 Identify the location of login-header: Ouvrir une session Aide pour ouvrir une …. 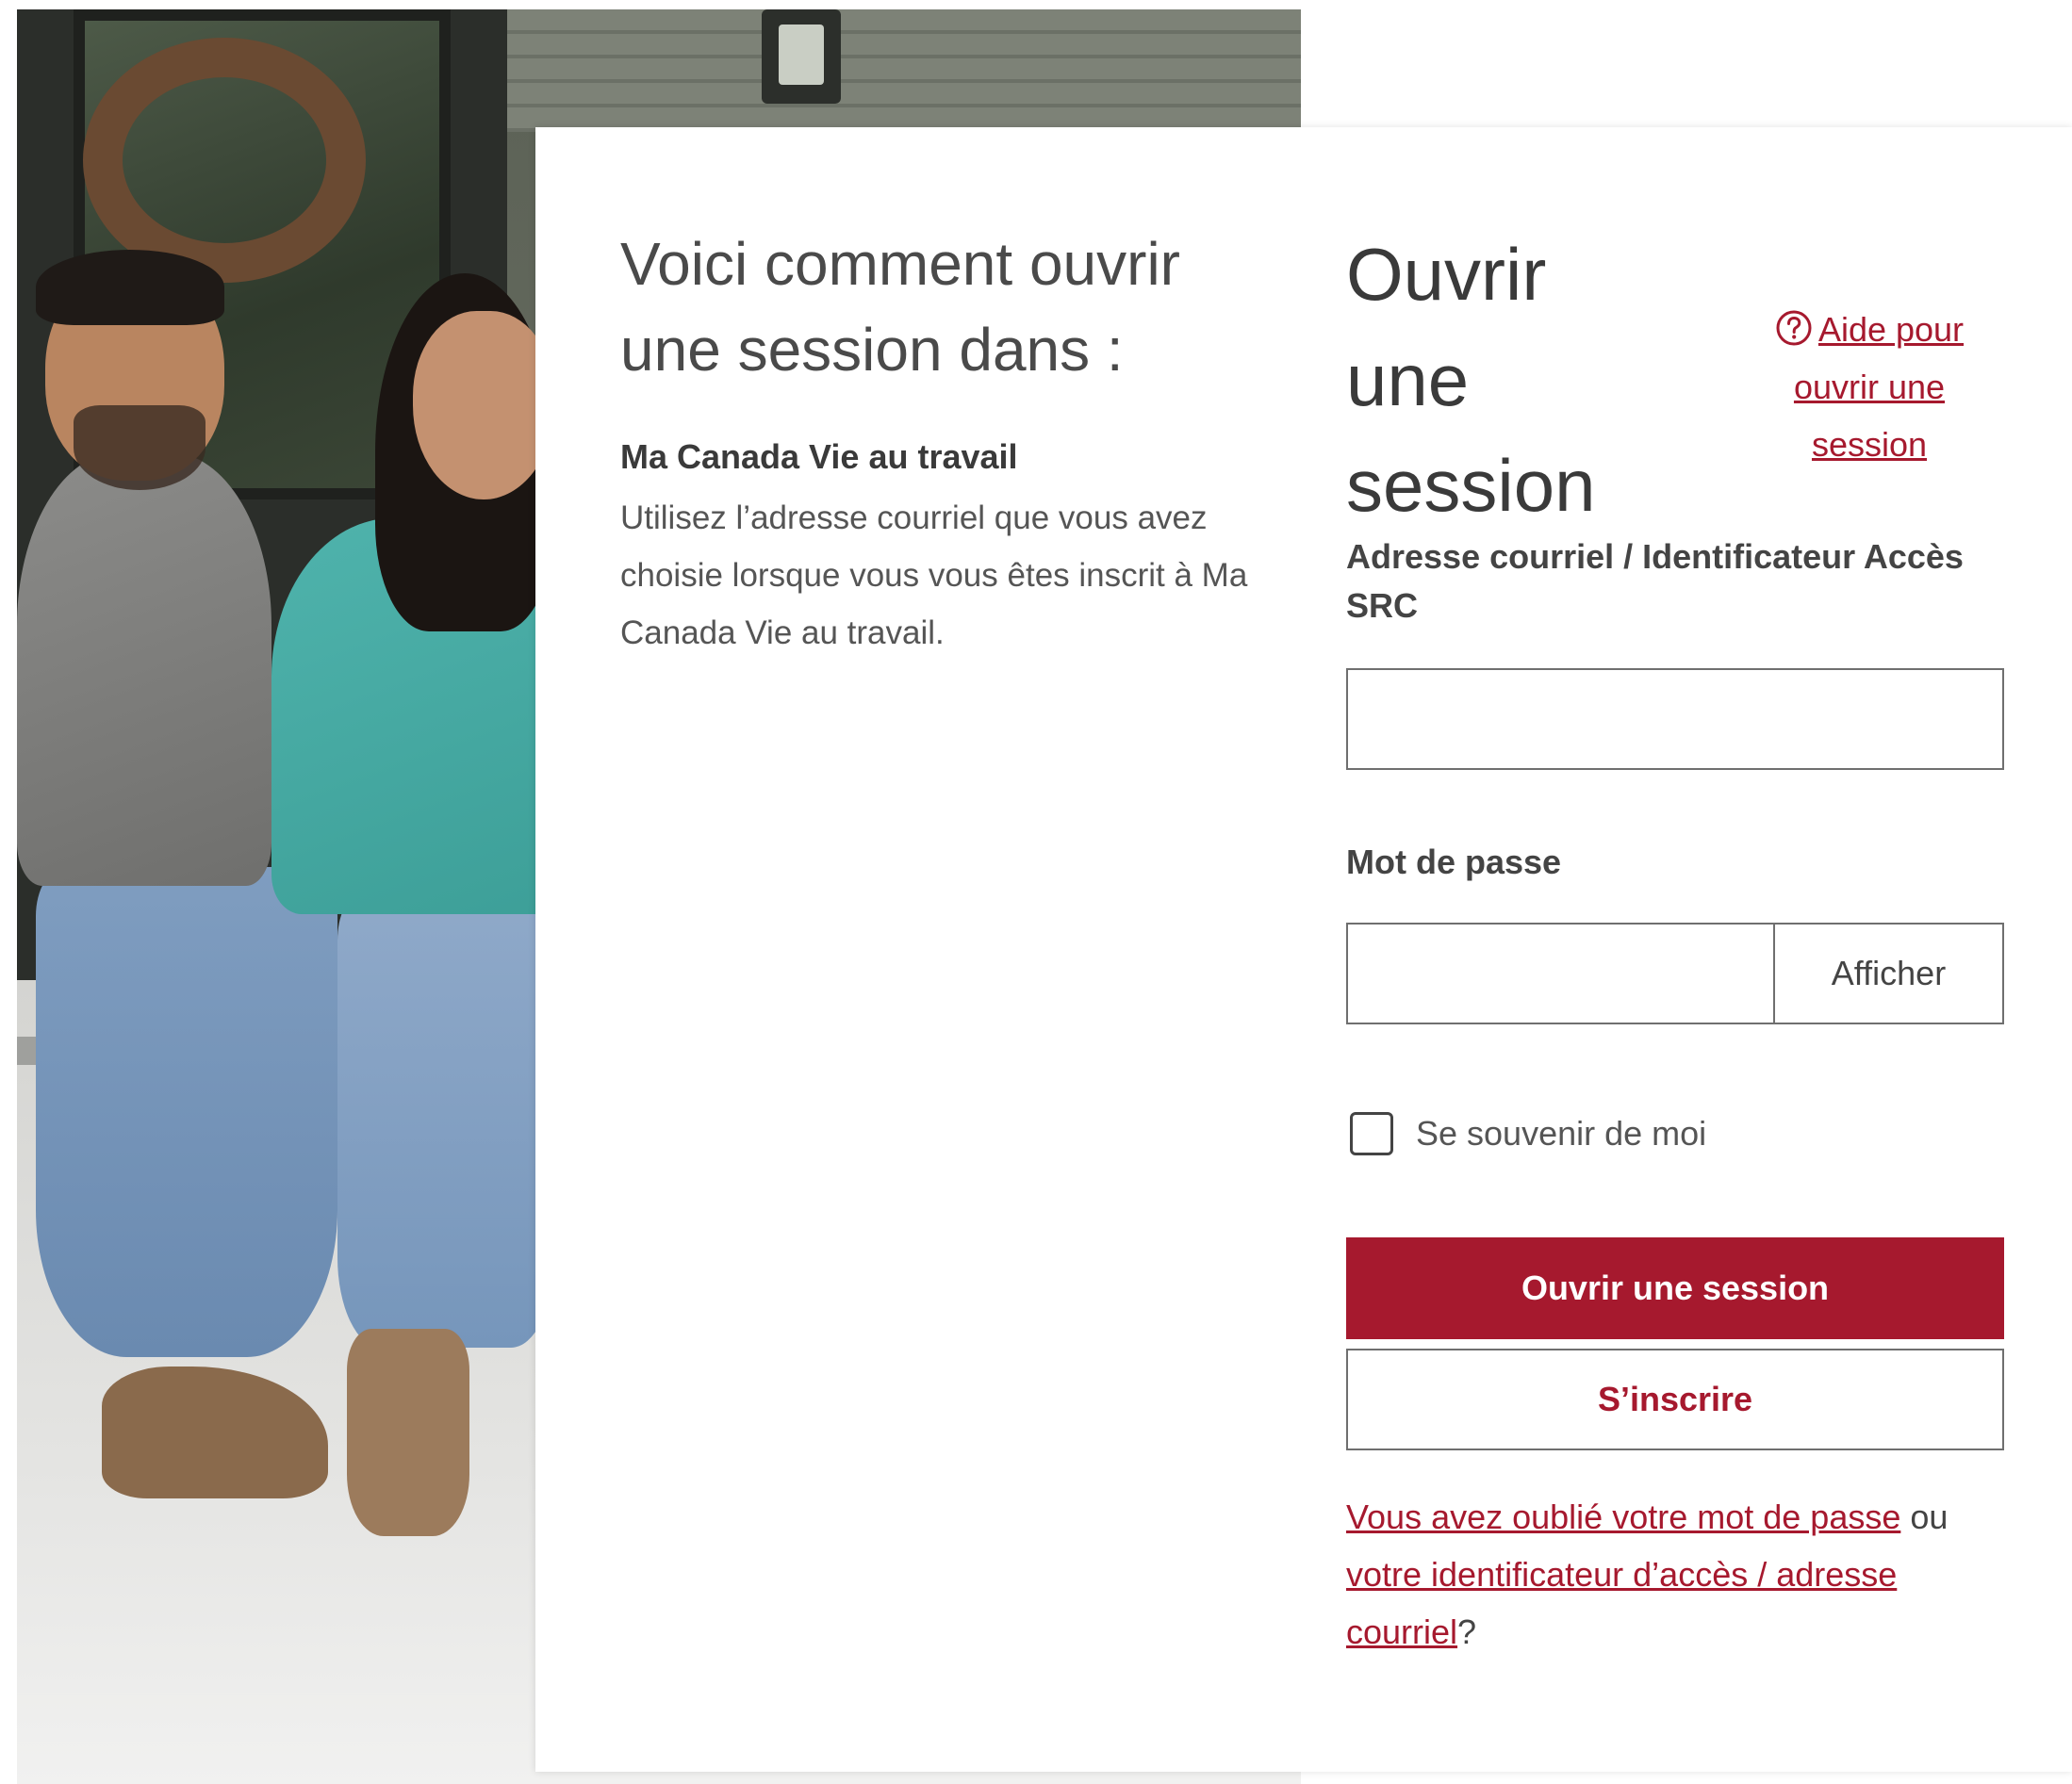
(1675, 376).